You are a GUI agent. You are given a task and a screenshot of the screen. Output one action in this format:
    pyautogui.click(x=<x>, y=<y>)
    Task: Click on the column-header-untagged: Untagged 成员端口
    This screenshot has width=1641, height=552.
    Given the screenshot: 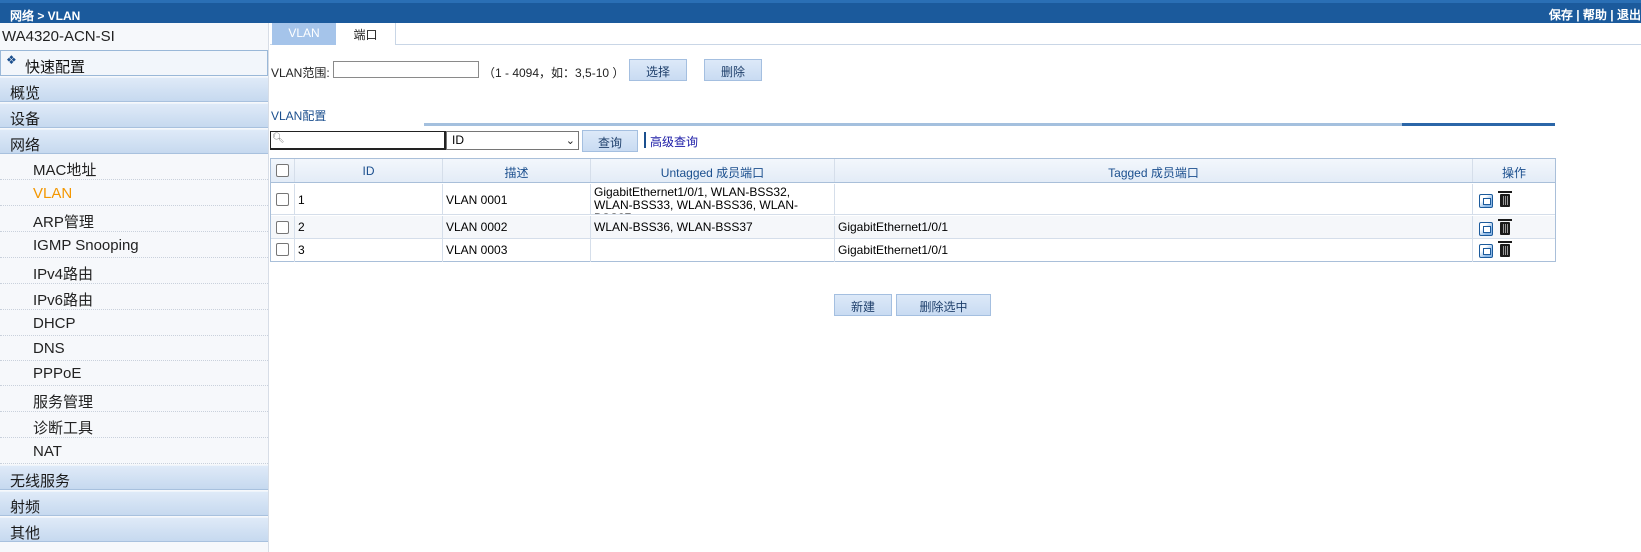 What is the action you would take?
    pyautogui.click(x=713, y=170)
    